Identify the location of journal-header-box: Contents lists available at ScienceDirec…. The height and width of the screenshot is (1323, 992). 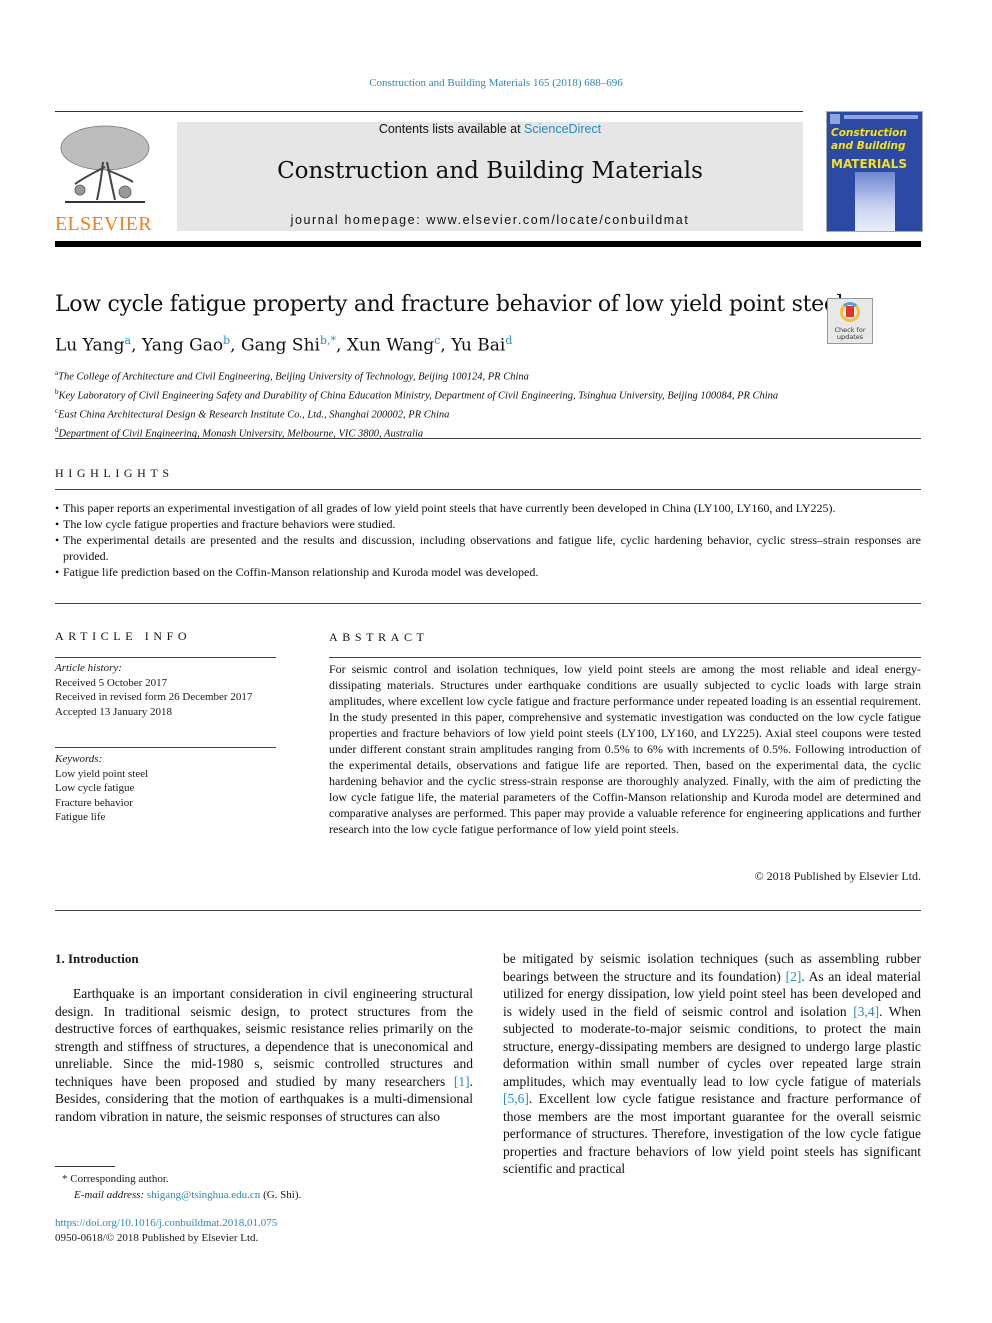
(490, 176).